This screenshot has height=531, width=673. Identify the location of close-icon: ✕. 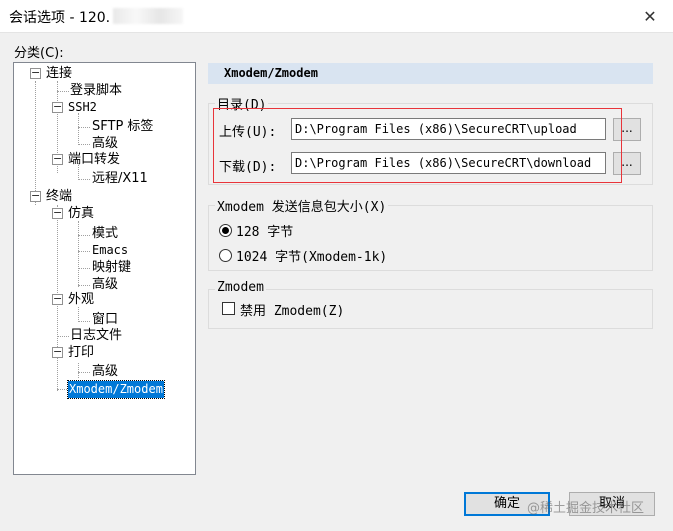
(650, 16).